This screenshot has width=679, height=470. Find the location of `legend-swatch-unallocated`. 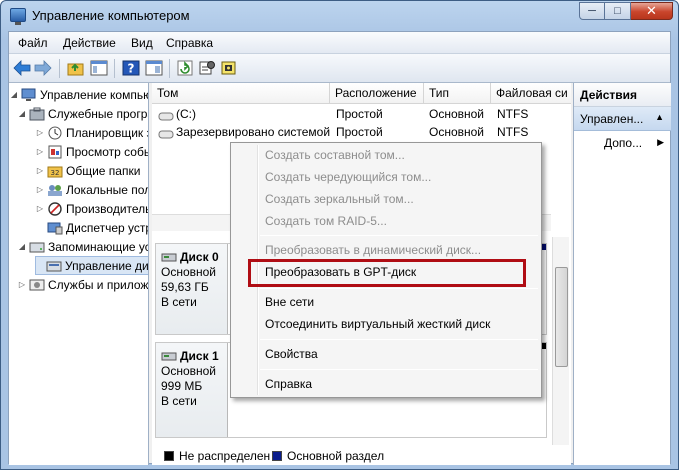

legend-swatch-unallocated is located at coordinates (169, 456).